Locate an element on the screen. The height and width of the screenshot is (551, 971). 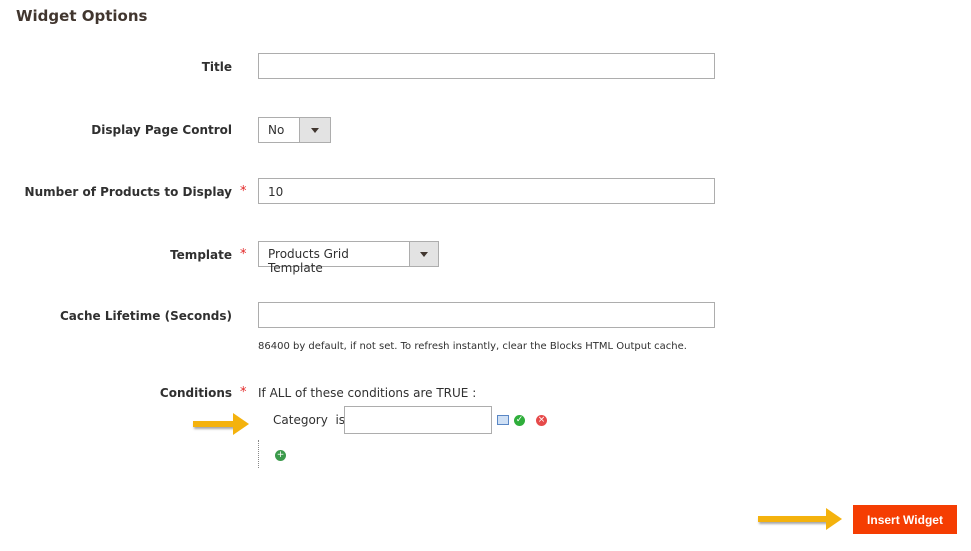
remove-icon: × is located at coordinates (541, 420).